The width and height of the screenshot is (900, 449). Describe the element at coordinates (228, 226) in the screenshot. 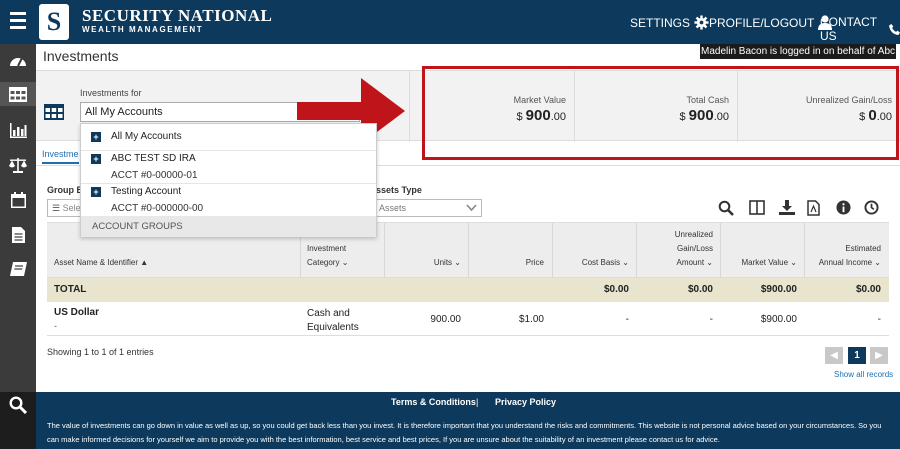

I see `account-groups-header: ACCOUNT GROUPS` at that location.